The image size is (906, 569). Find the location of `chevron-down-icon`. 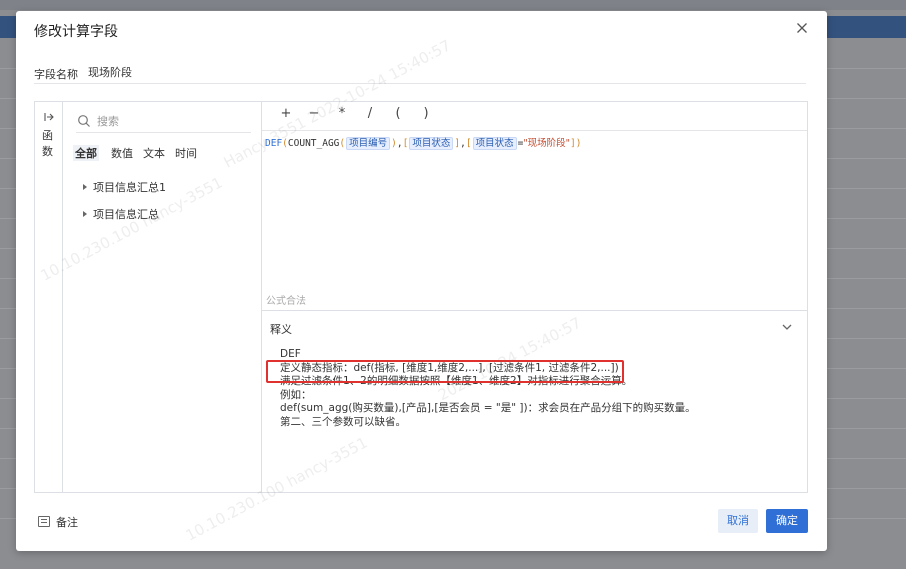

chevron-down-icon is located at coordinates (787, 327).